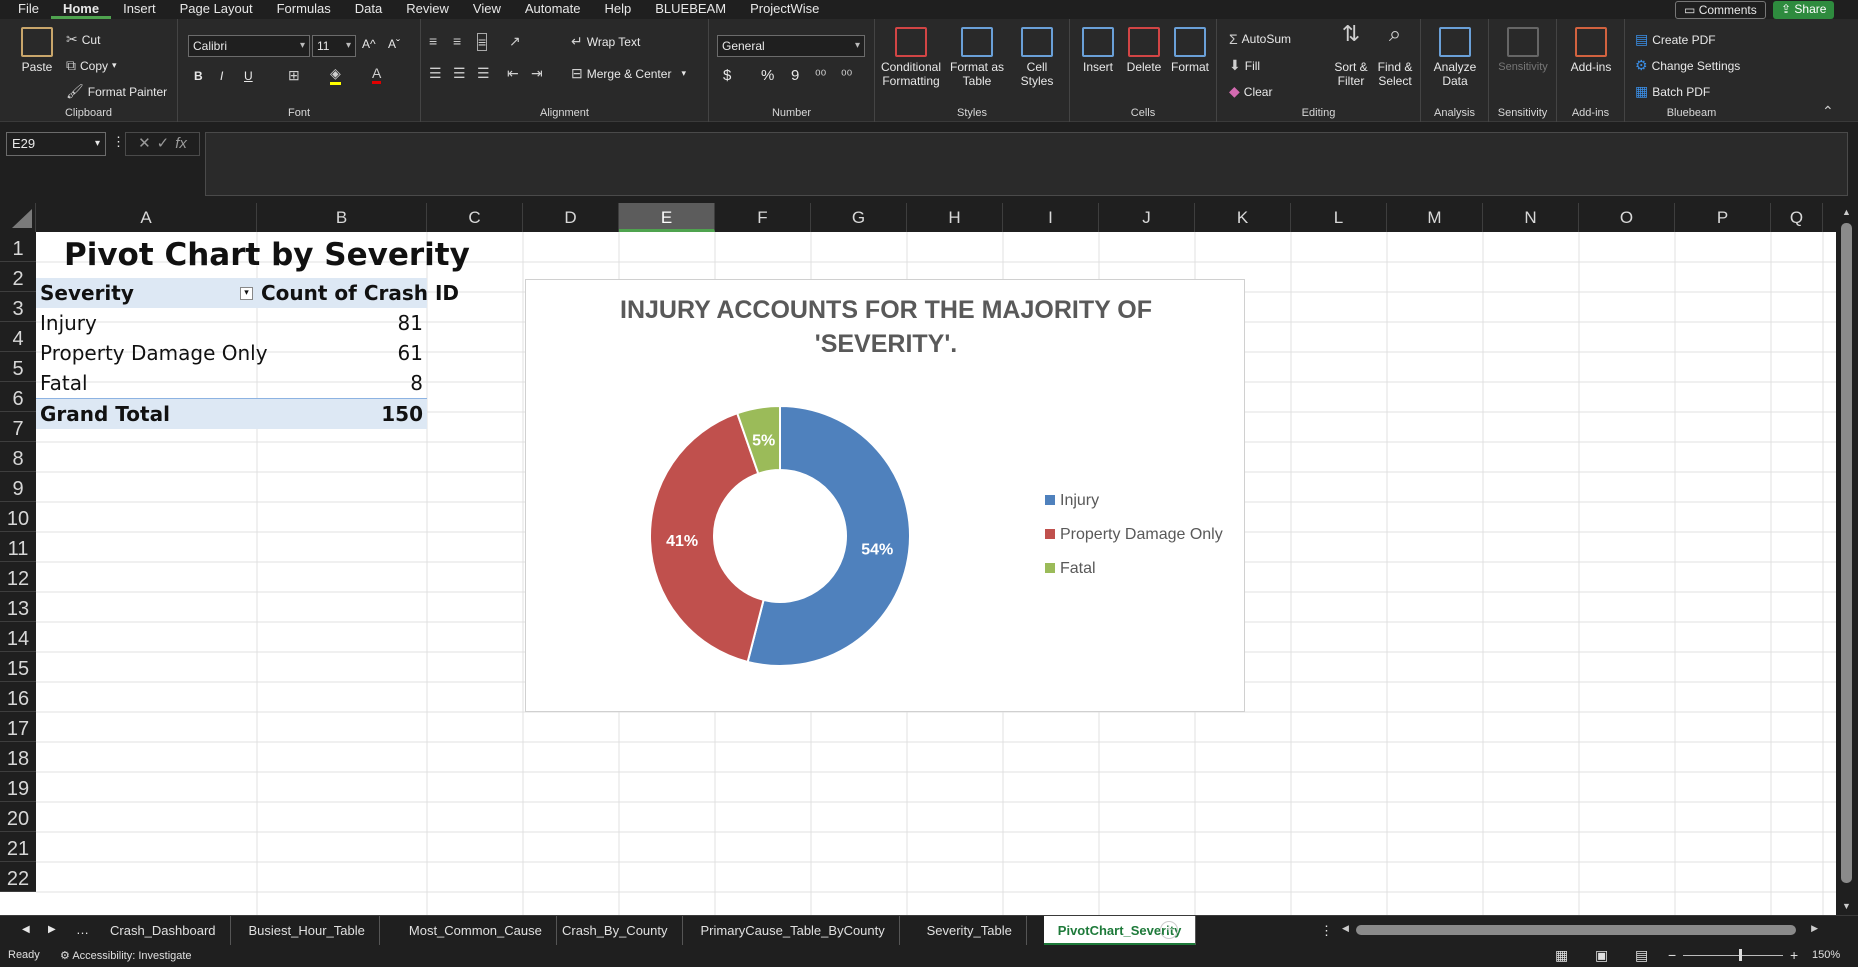 The height and width of the screenshot is (967, 1858). What do you see at coordinates (81, 9) in the screenshot?
I see `menu-tab-home: Home` at bounding box center [81, 9].